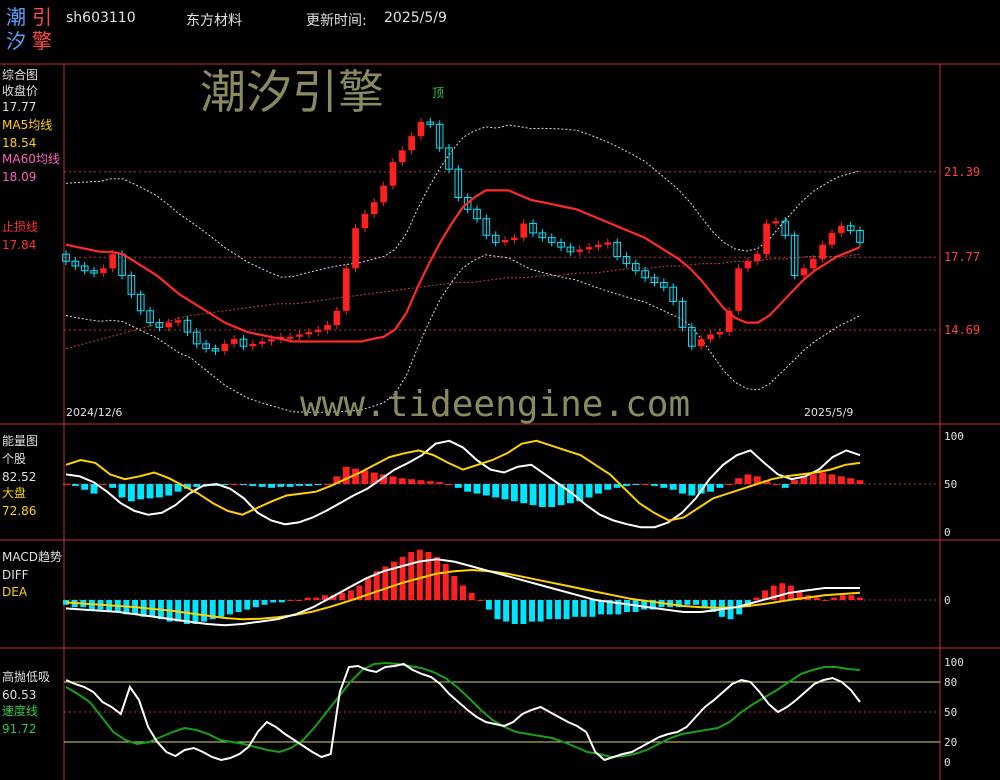 The height and width of the screenshot is (780, 1000). Describe the element at coordinates (20, 441) in the screenshot. I see `energy-title: 能量图` at that location.